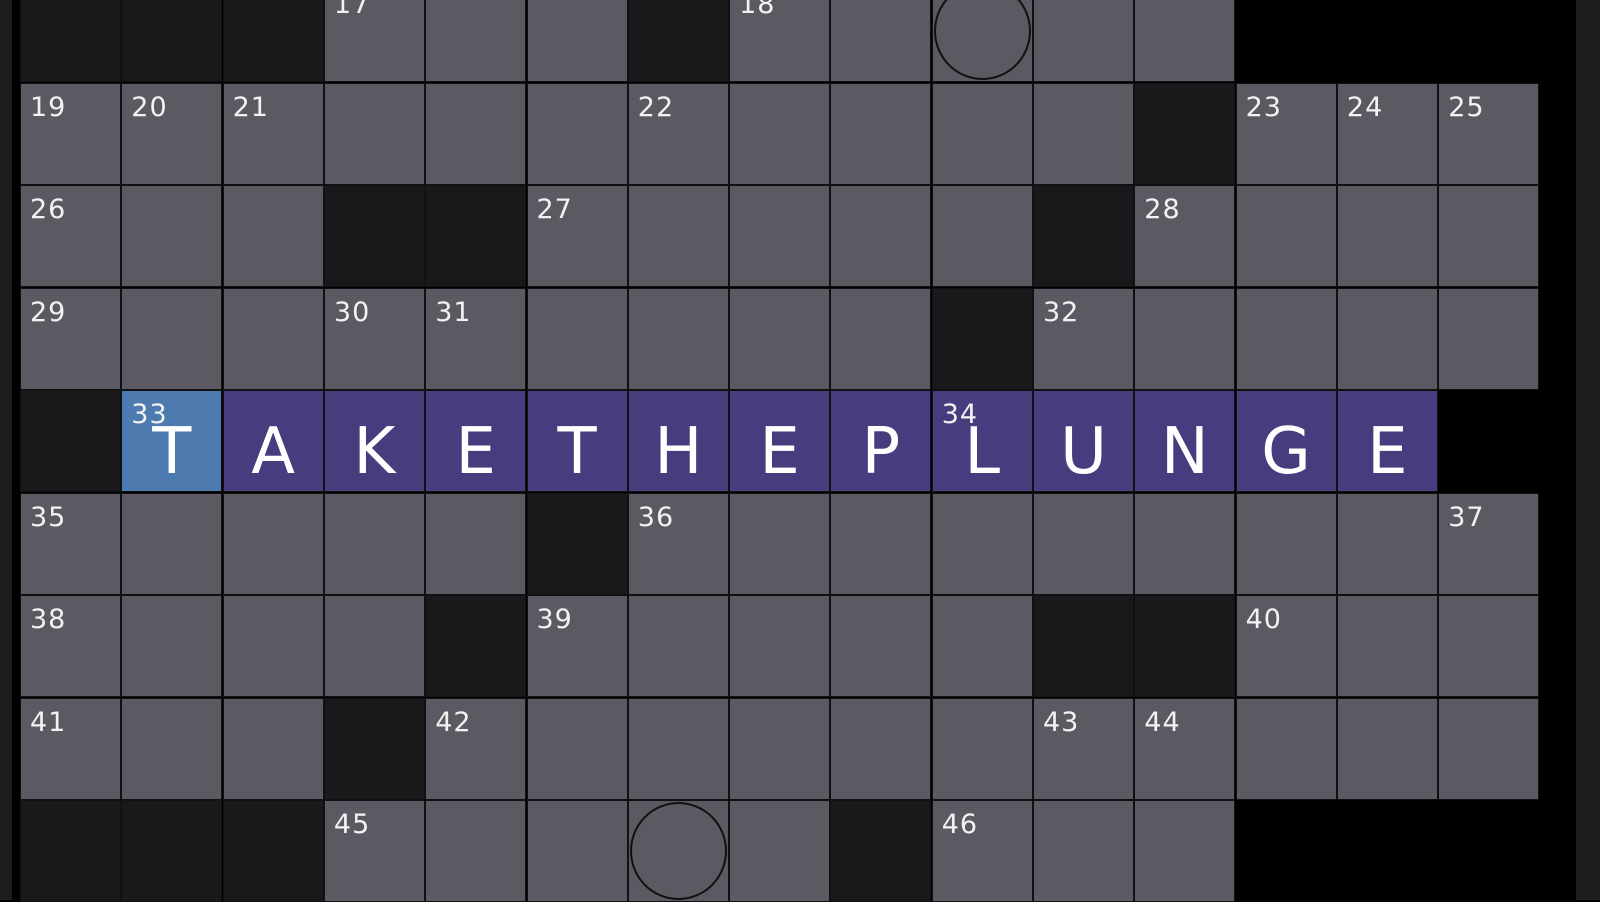  I want to click on grid-cell: 39, so click(577, 646).